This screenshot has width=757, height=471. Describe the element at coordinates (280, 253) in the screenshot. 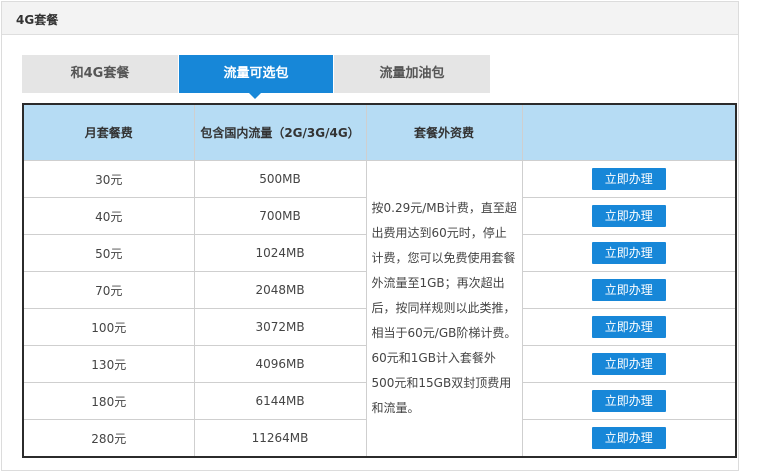

I see `data-allowance-cell: 1024MB` at that location.